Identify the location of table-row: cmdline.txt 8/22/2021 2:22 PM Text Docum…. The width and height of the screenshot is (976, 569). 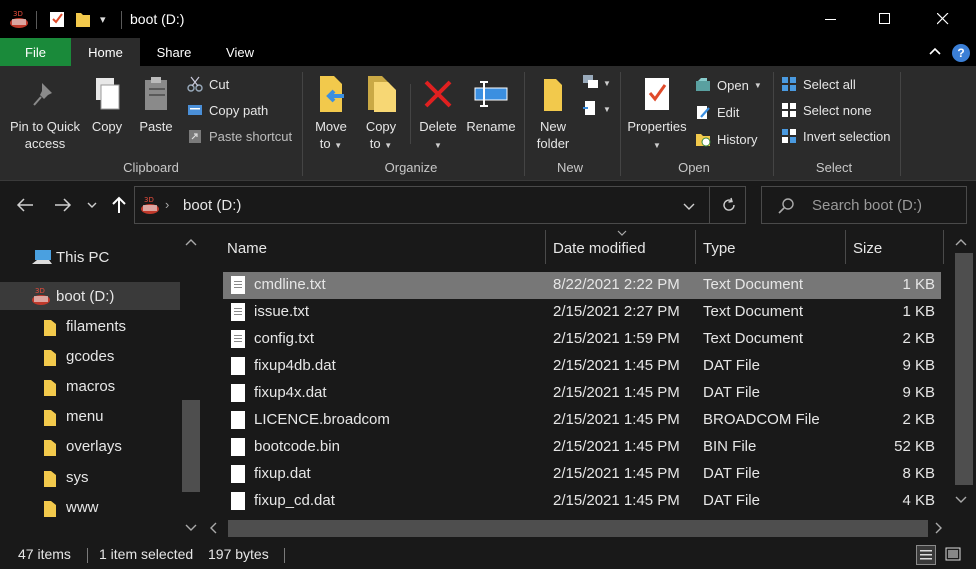
(582, 285).